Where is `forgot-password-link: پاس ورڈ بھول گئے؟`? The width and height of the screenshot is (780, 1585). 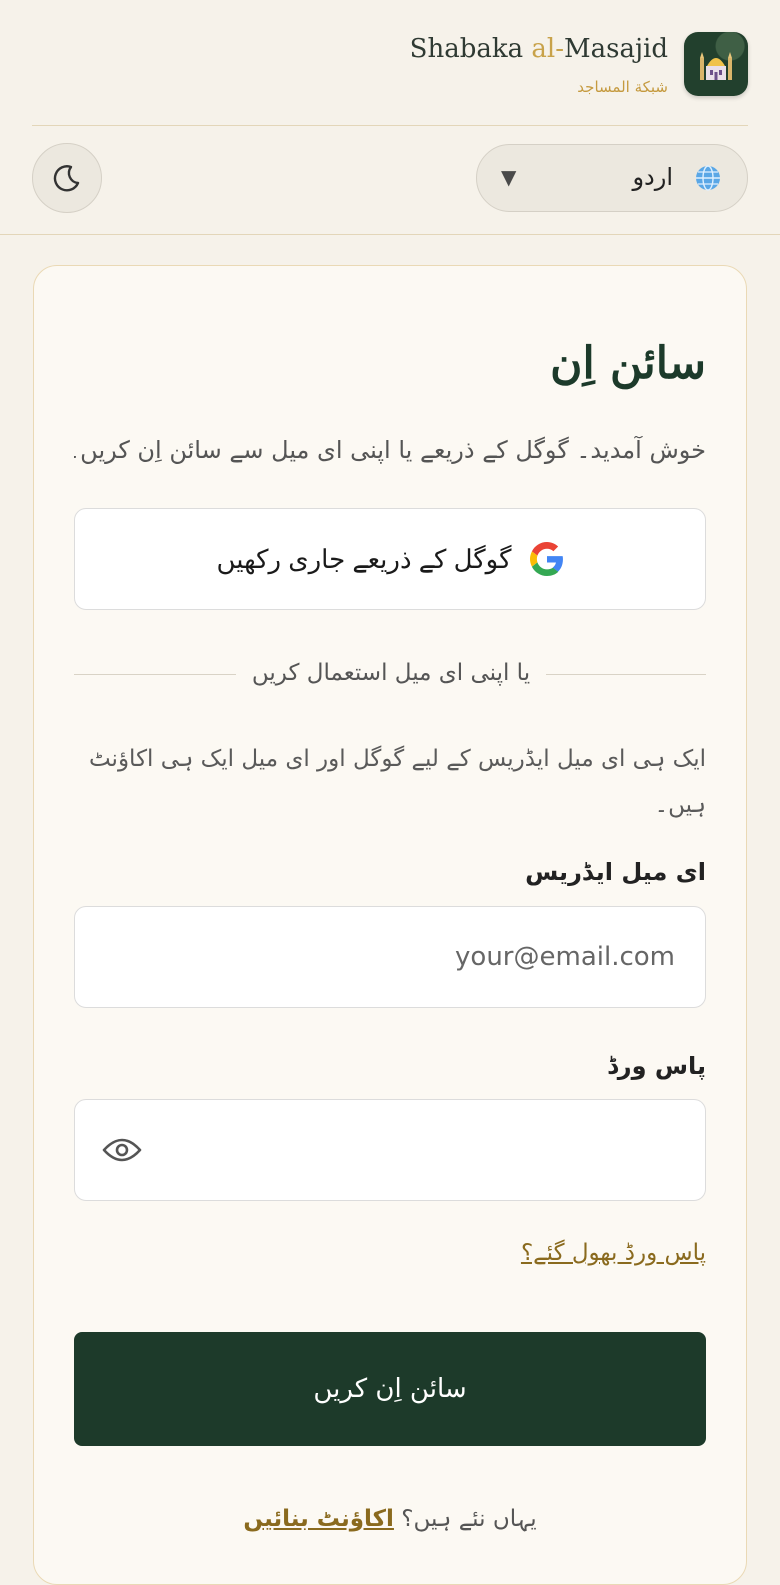
forgot-password-link: پاس ورڈ بھول گئے؟ is located at coordinates (613, 1253).